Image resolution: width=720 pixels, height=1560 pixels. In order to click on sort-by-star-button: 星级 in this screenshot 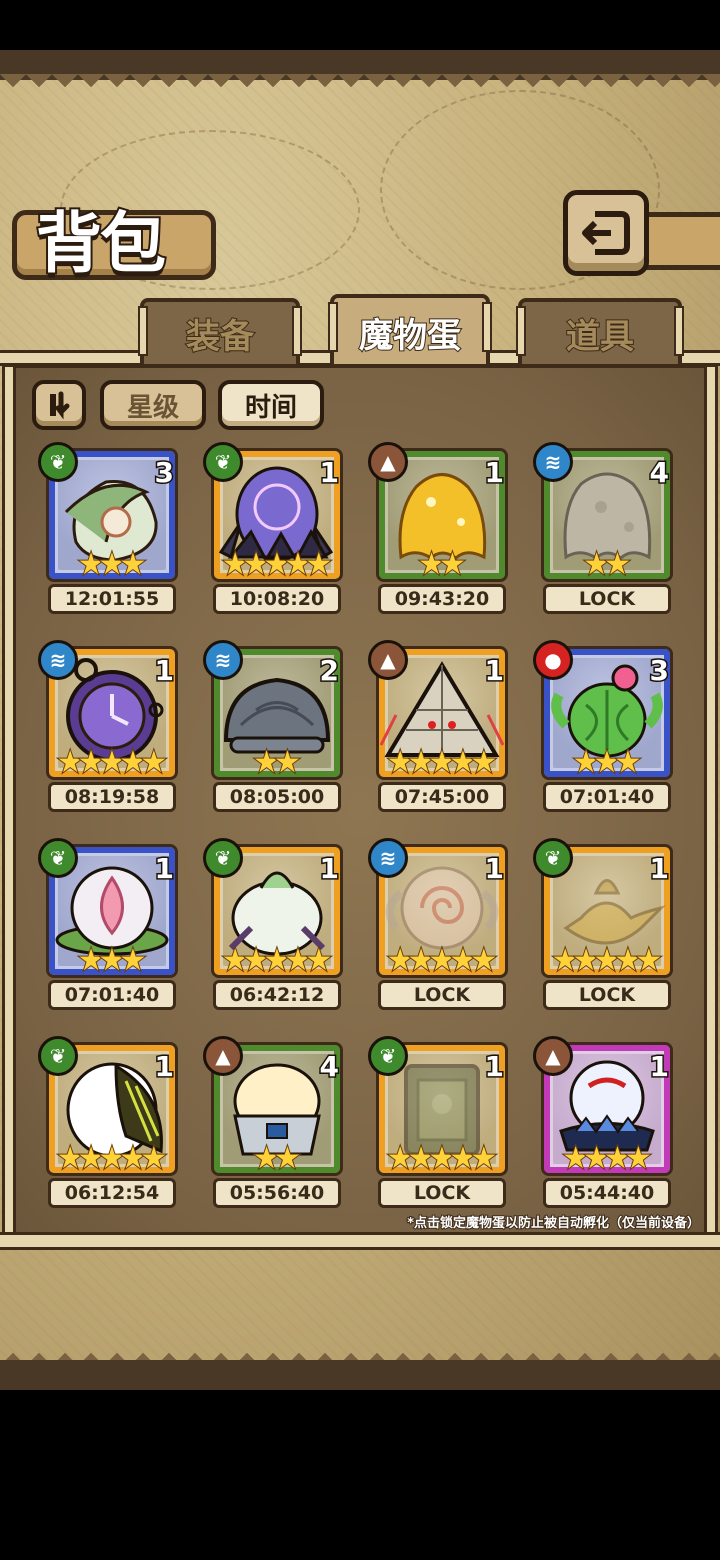, I will do `click(153, 405)`.